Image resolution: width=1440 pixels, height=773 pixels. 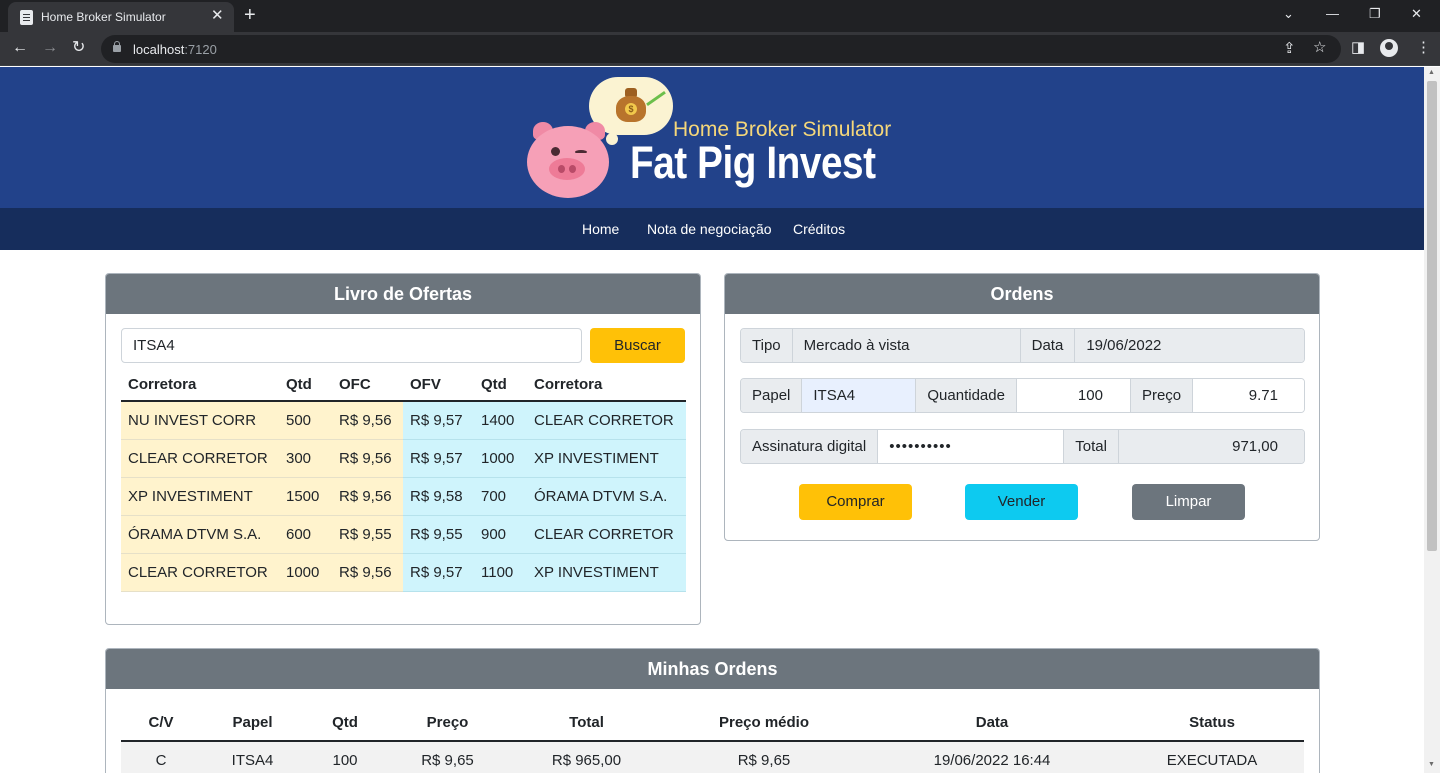 I want to click on tipo-data-group: Tipo Mercado à vista Data 19/06/2022, so click(x=1022, y=345).